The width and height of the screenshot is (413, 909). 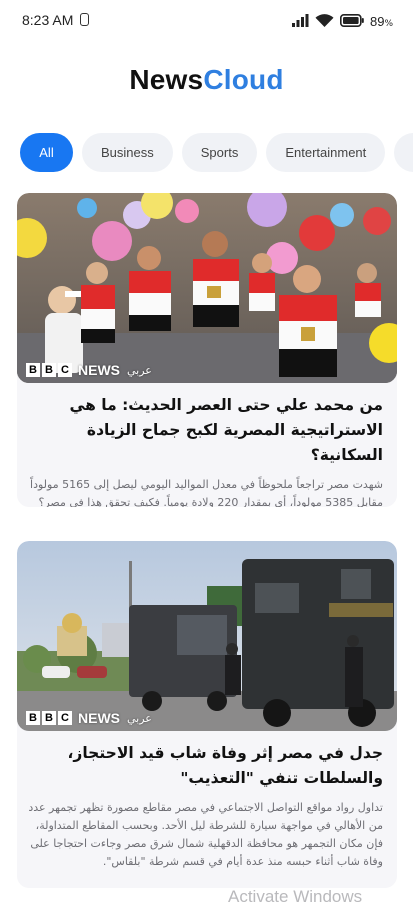 I want to click on tab-sports: Sports, so click(x=219, y=152).